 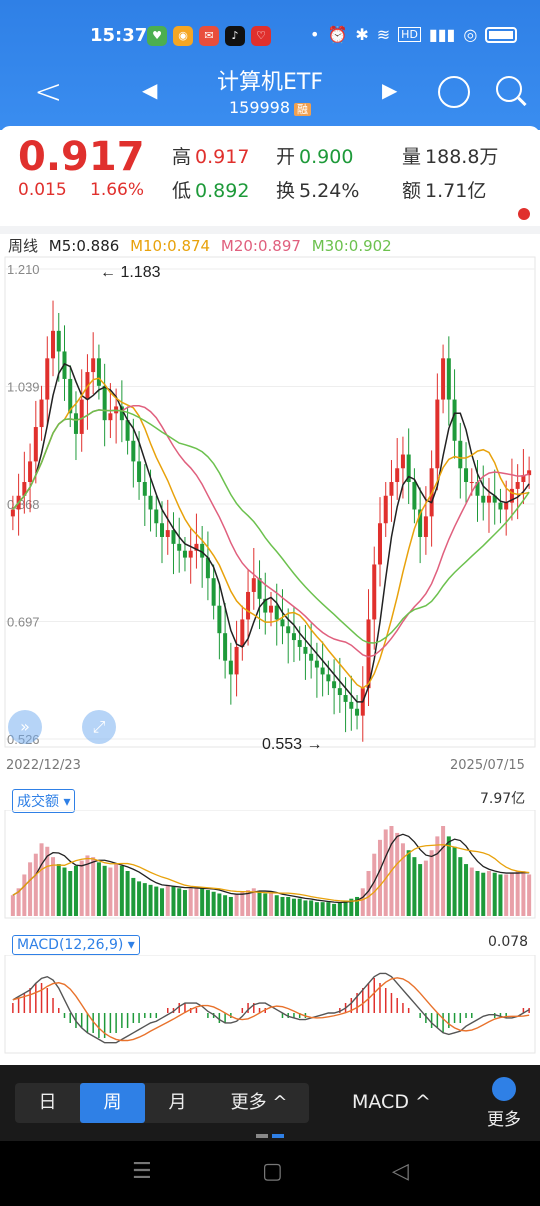 What do you see at coordinates (292, 744) in the screenshot?
I see `min-price-label: 0.553 →` at bounding box center [292, 744].